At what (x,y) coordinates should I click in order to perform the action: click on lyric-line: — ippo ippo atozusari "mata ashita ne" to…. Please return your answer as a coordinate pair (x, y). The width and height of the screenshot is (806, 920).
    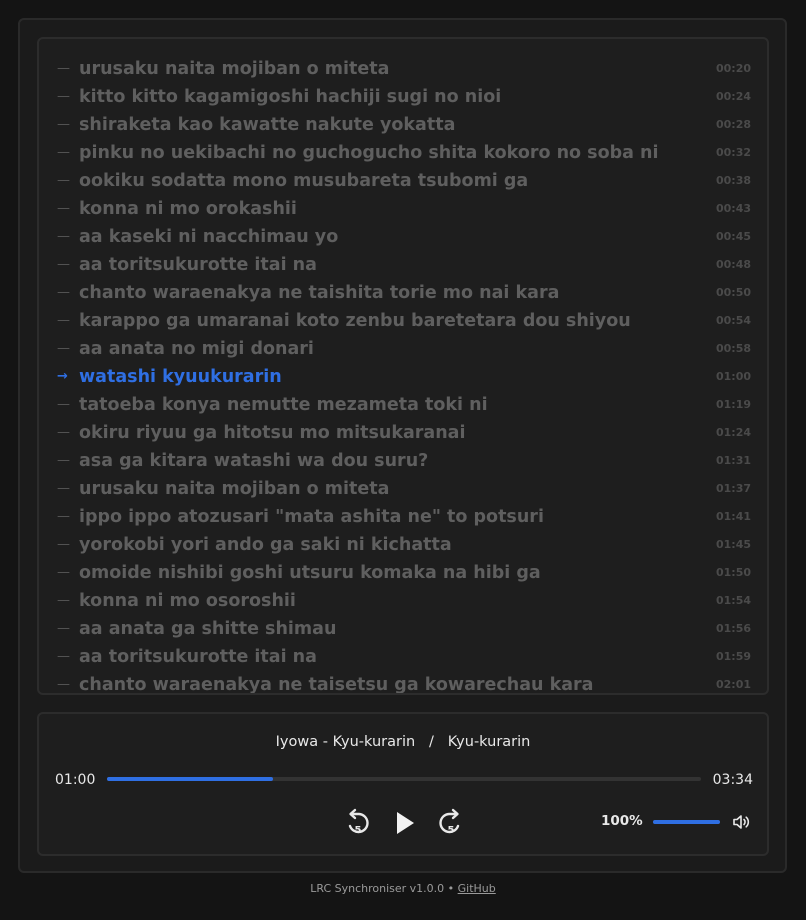
    Looking at the image, I should click on (403, 517).